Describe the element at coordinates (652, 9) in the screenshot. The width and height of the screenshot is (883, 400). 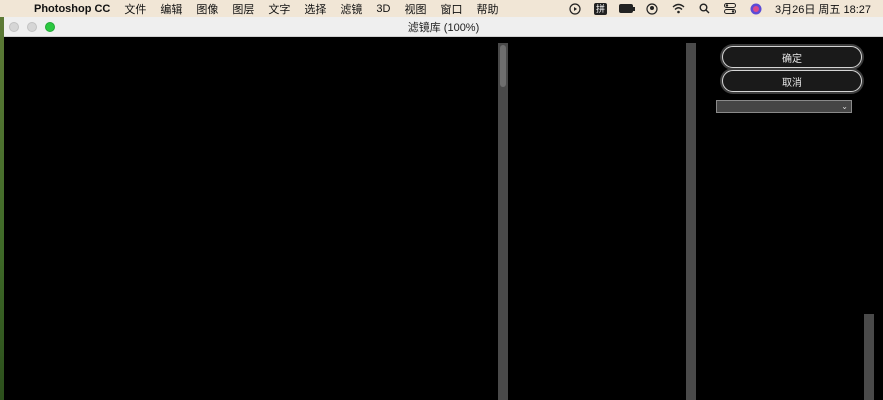
I see `user-icon` at that location.